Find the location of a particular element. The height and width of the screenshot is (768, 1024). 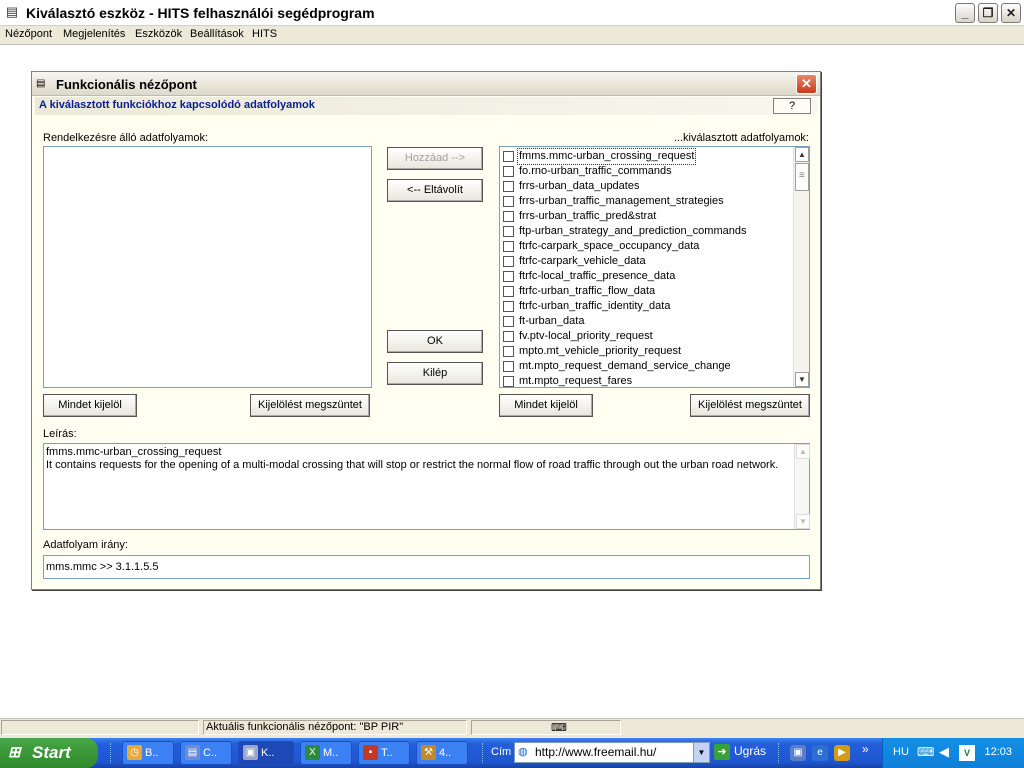

description-label: Leírás: is located at coordinates (60, 434).